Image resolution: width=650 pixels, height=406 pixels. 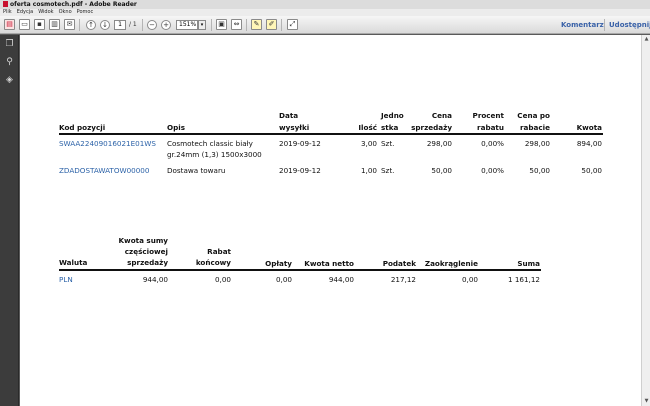 What do you see at coordinates (146, 251) in the screenshot?
I see `header-subtotal-line2: częściowej` at bounding box center [146, 251].